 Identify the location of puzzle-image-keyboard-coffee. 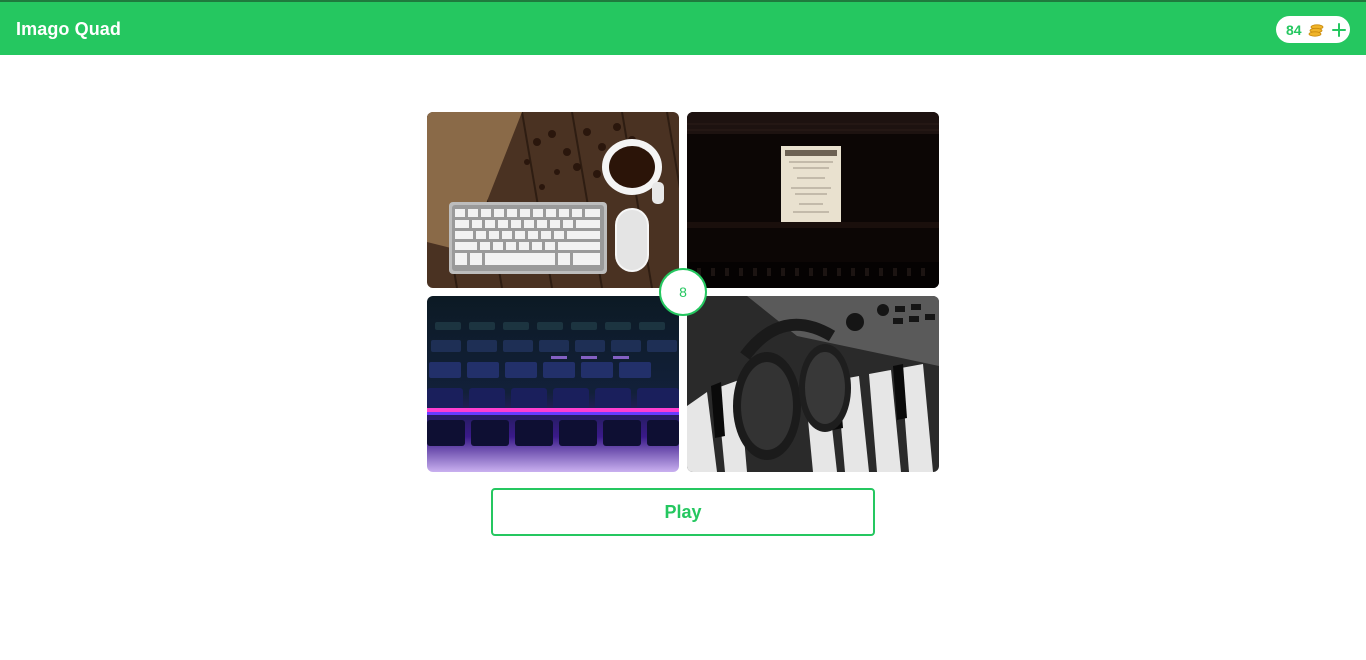
(553, 200).